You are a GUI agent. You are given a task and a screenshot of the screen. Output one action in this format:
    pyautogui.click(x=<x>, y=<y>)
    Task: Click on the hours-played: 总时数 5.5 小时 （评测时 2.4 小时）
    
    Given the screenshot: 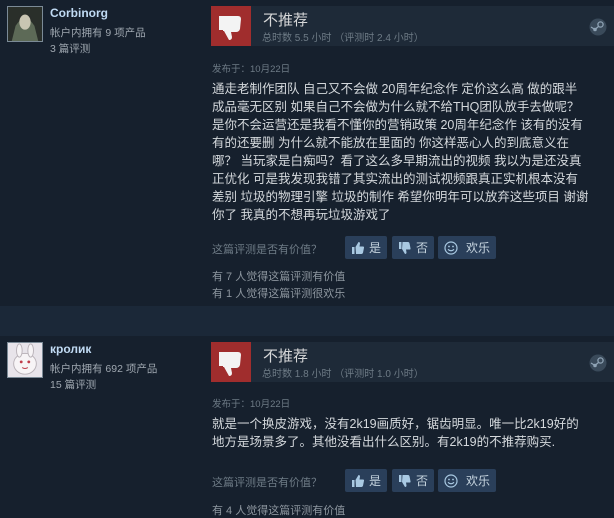 What is the action you would take?
    pyautogui.click(x=343, y=38)
    